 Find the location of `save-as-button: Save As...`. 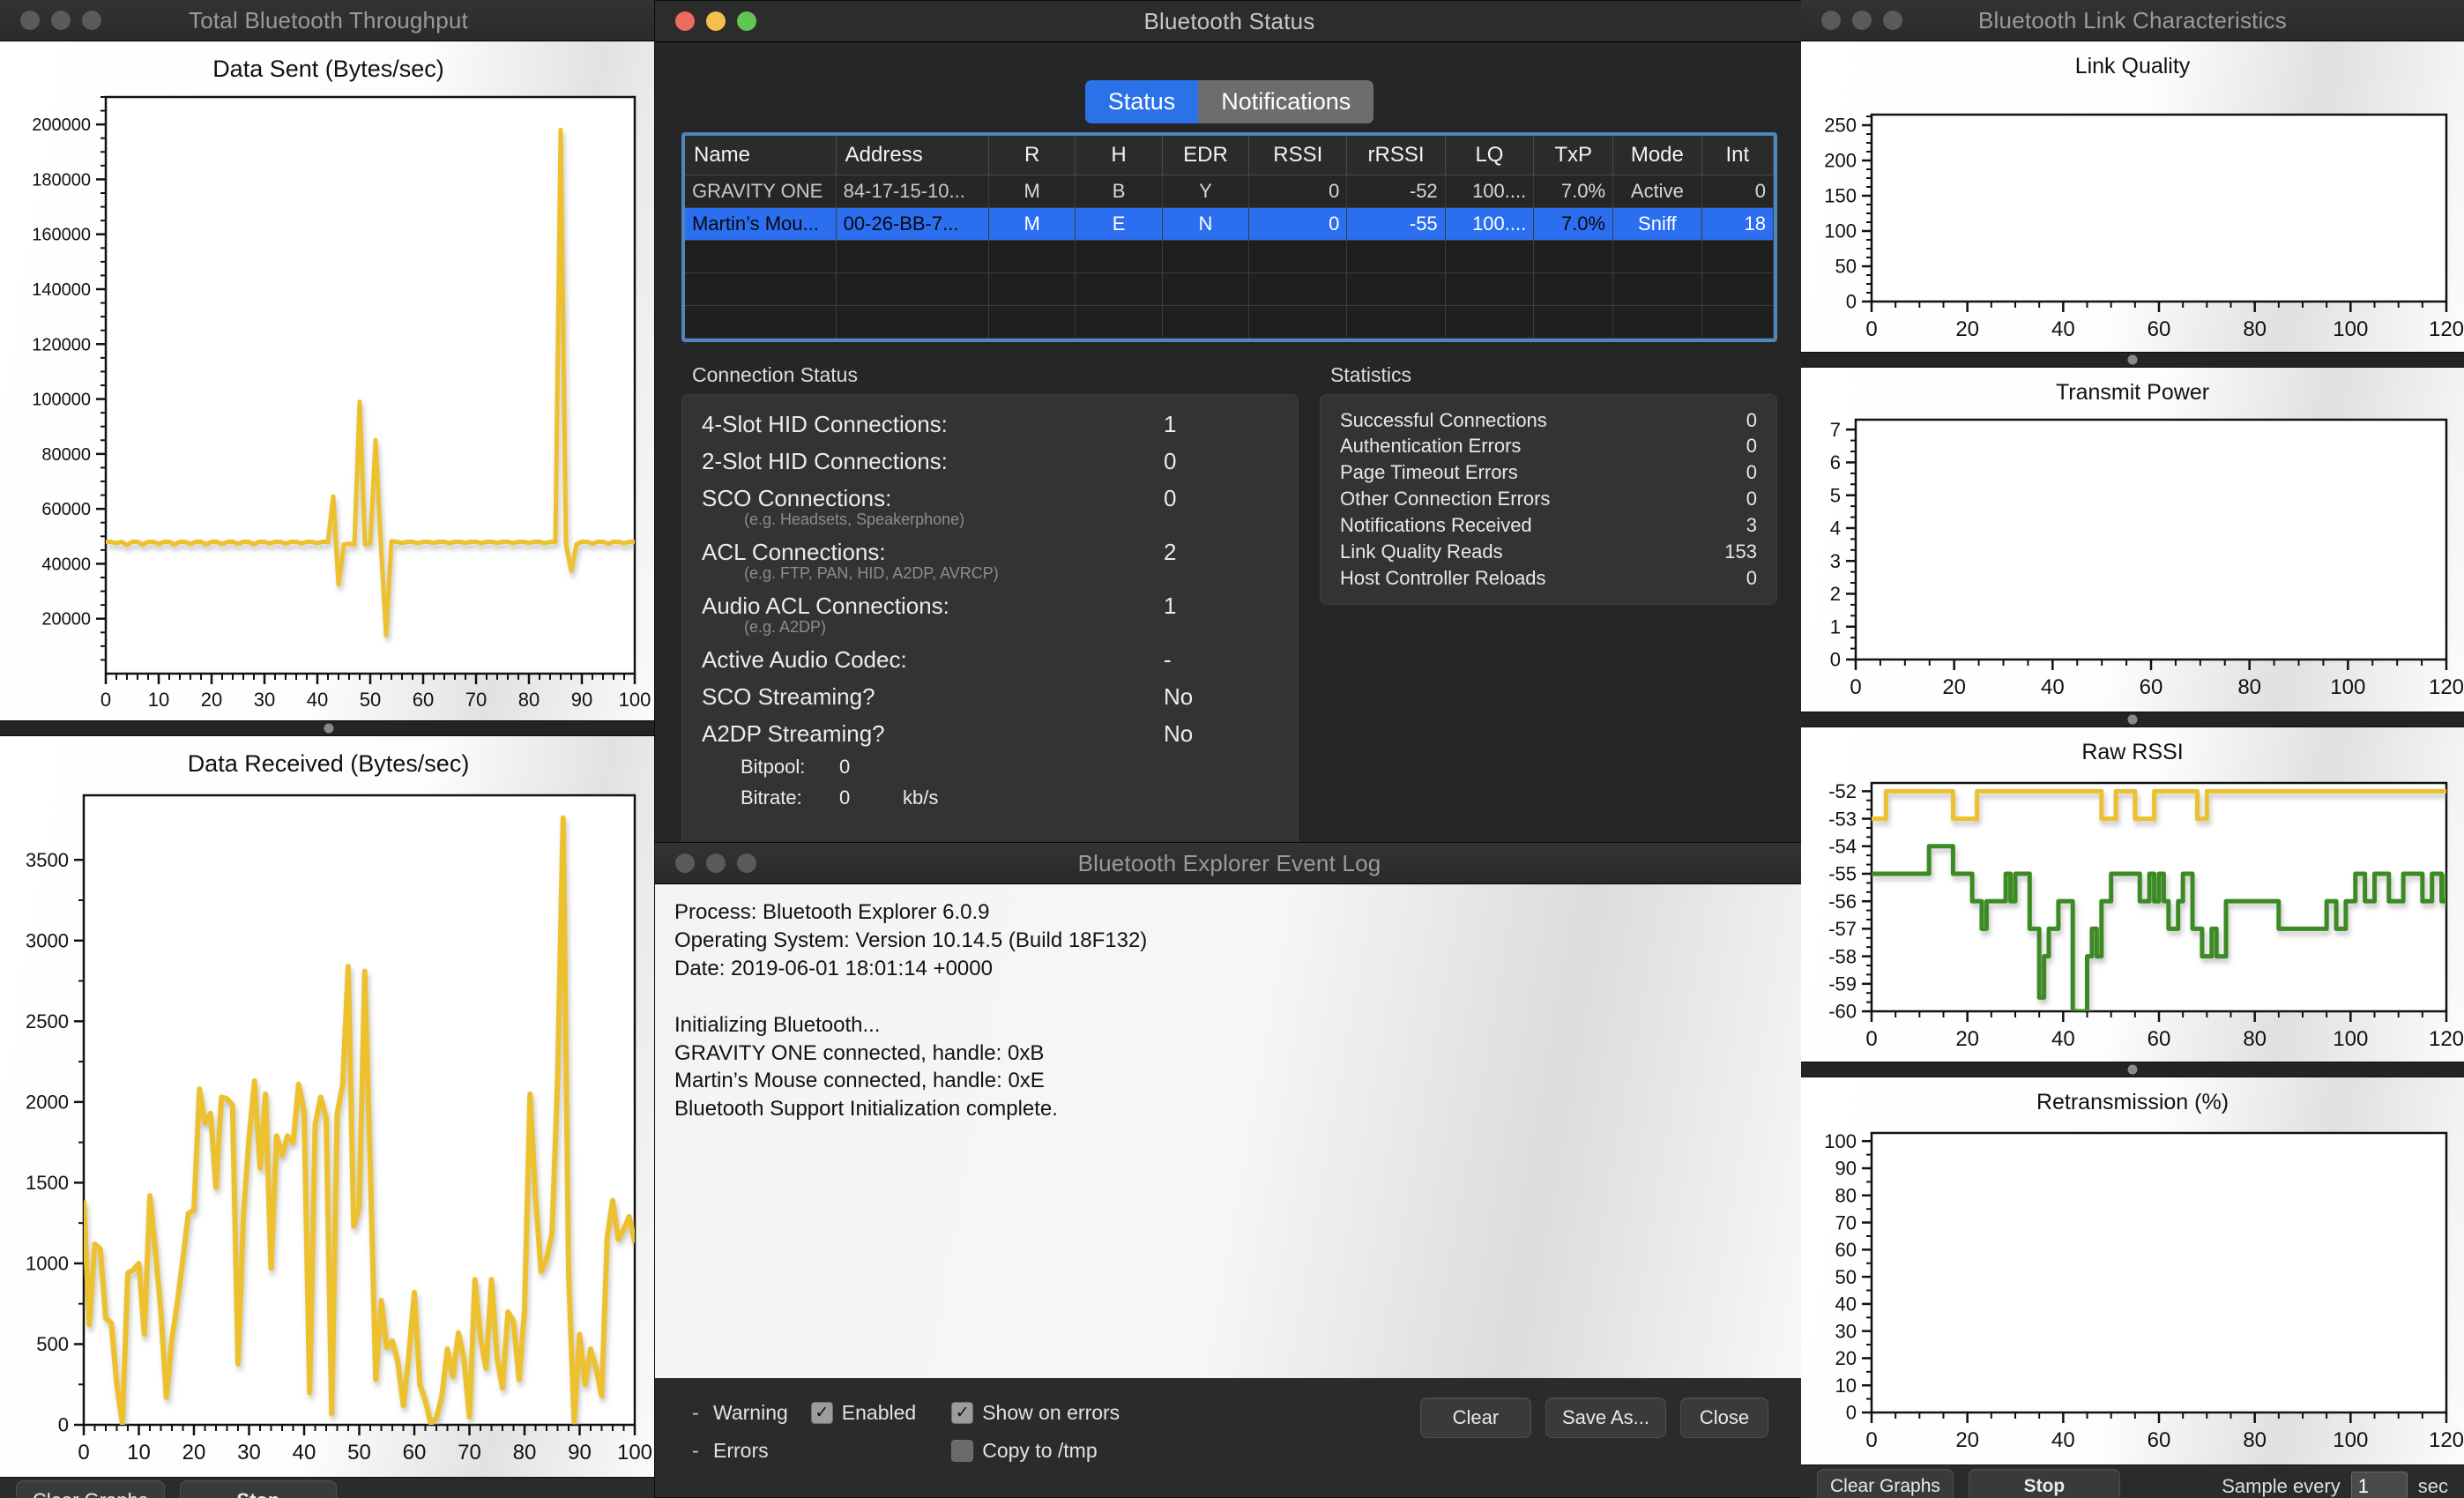

save-as-button: Save As... is located at coordinates (1605, 1417).